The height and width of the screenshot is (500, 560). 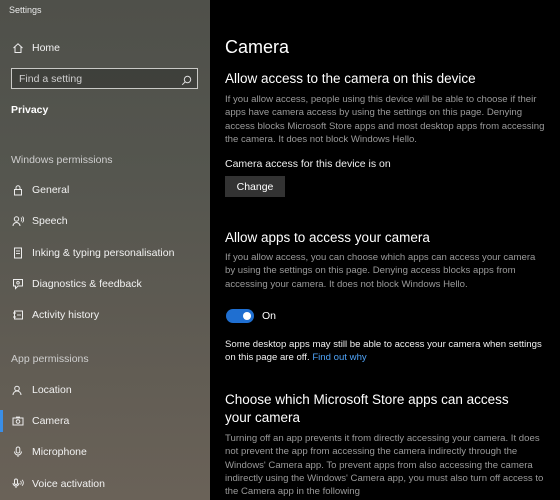 What do you see at coordinates (263, 417) in the screenshot?
I see `store-apps-heading-line2: your camera` at bounding box center [263, 417].